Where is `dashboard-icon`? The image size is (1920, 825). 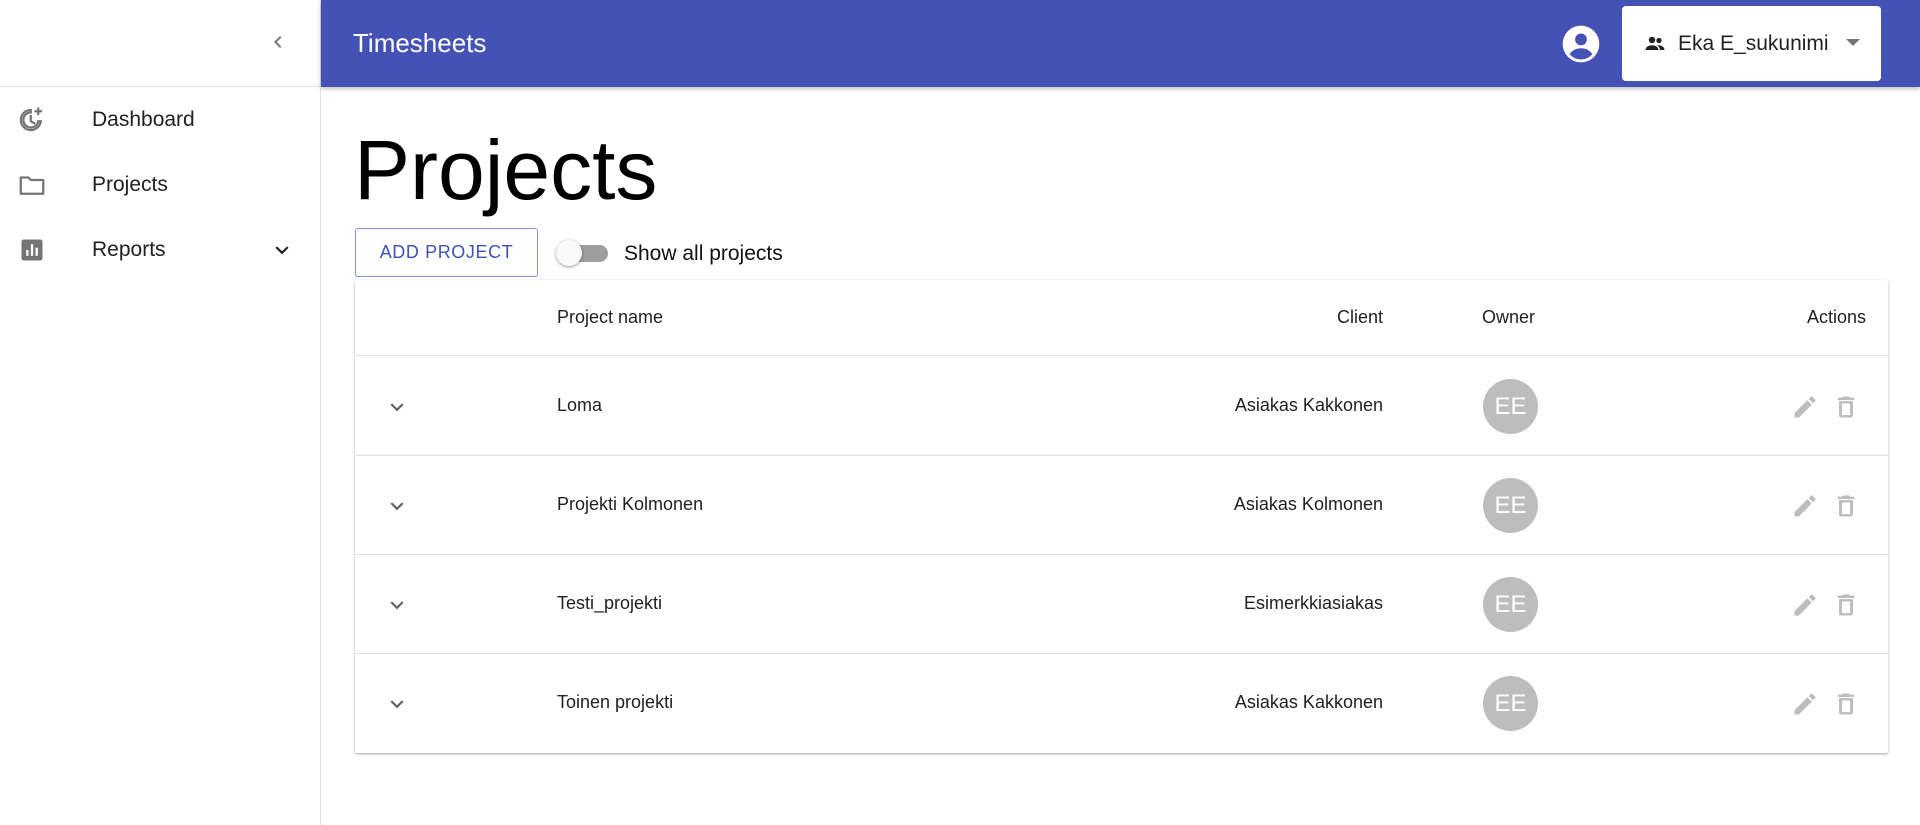 dashboard-icon is located at coordinates (32, 120).